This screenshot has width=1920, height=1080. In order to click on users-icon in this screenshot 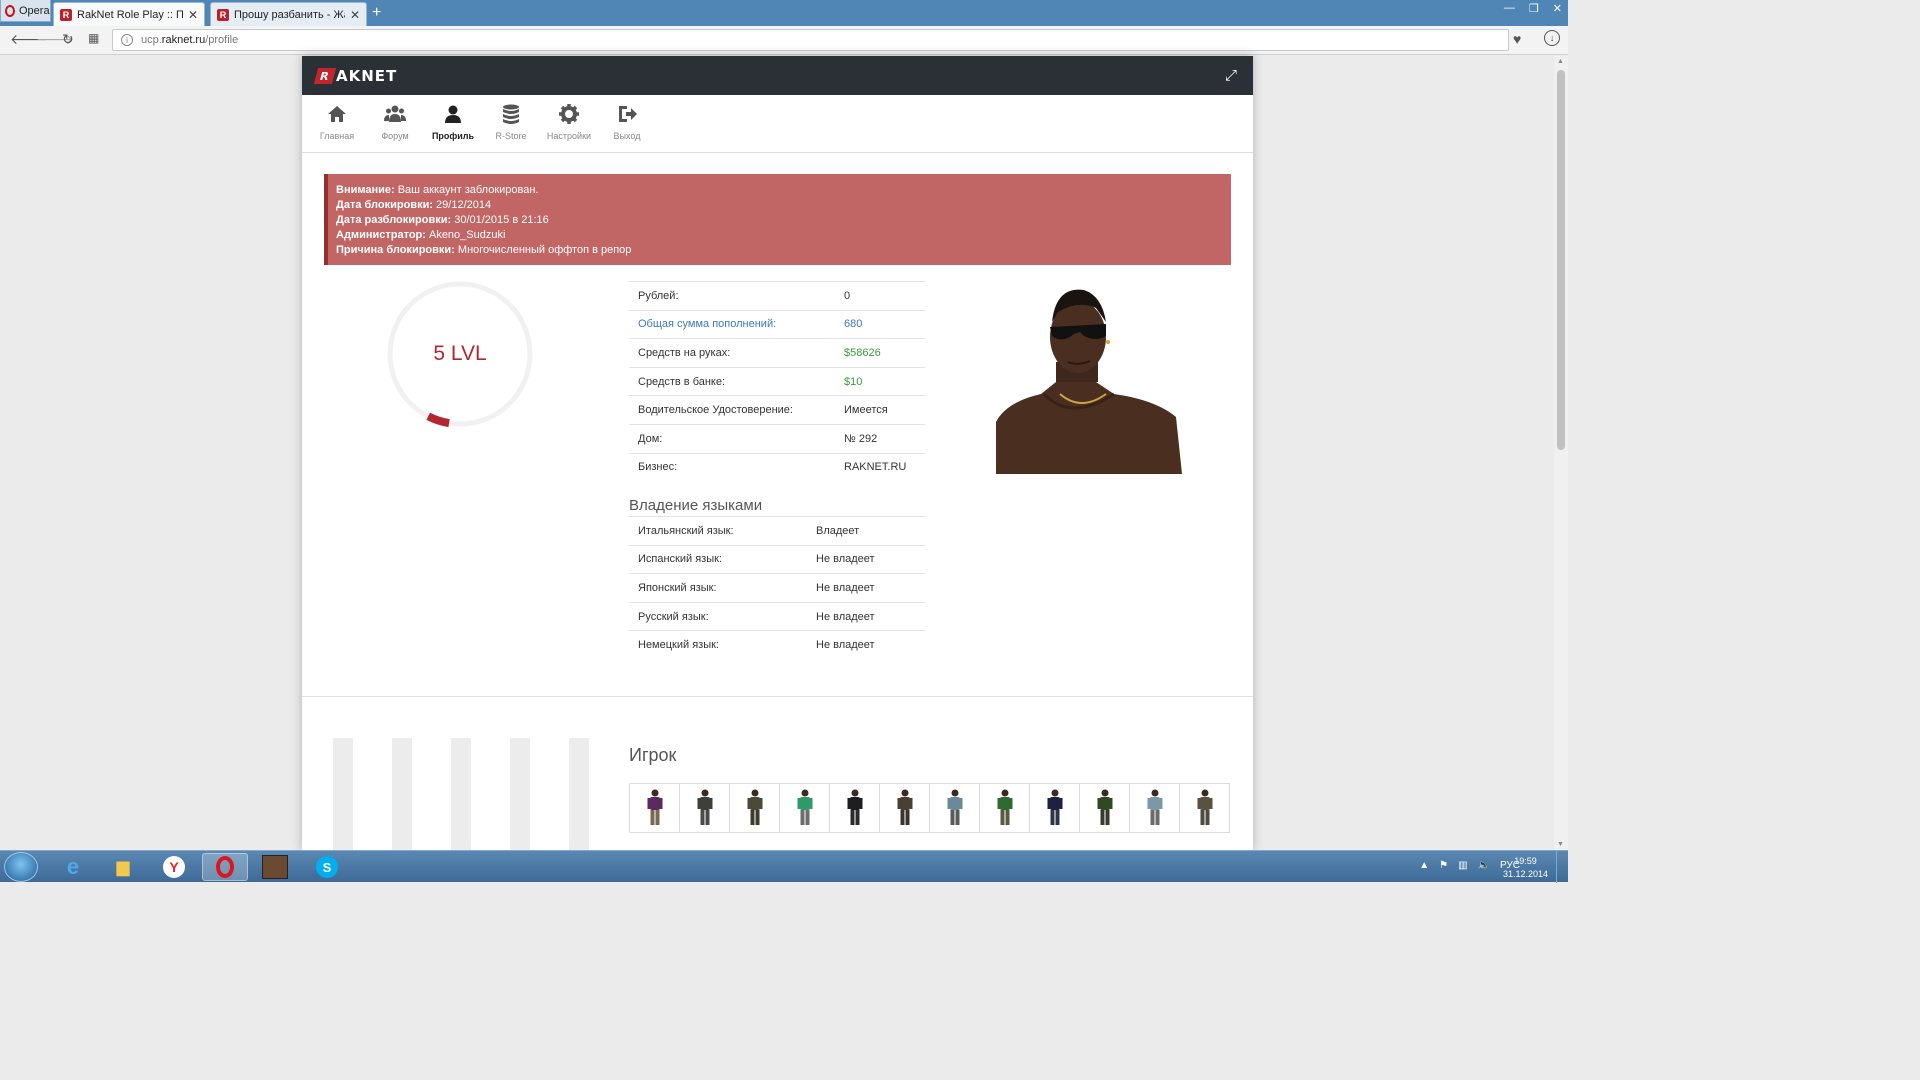, I will do `click(395, 113)`.